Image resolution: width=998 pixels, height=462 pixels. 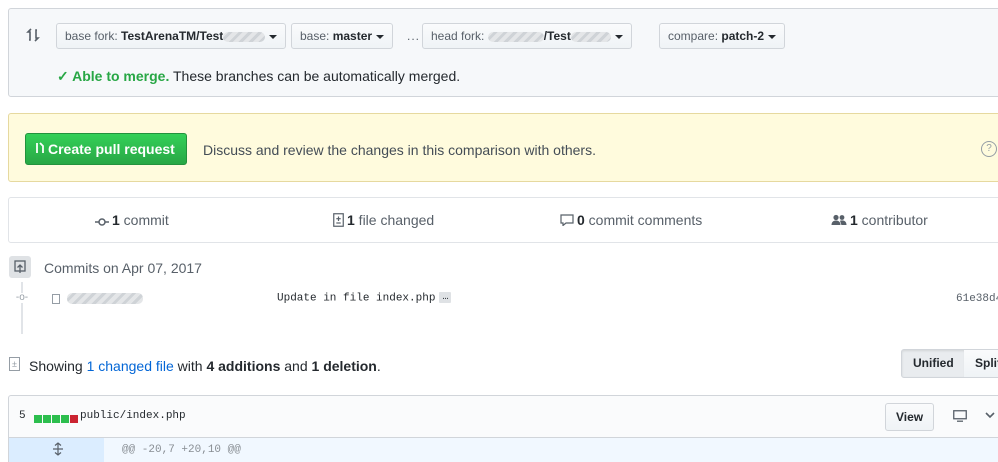 I want to click on compare-branch-label: compare:, so click(x=693, y=36).